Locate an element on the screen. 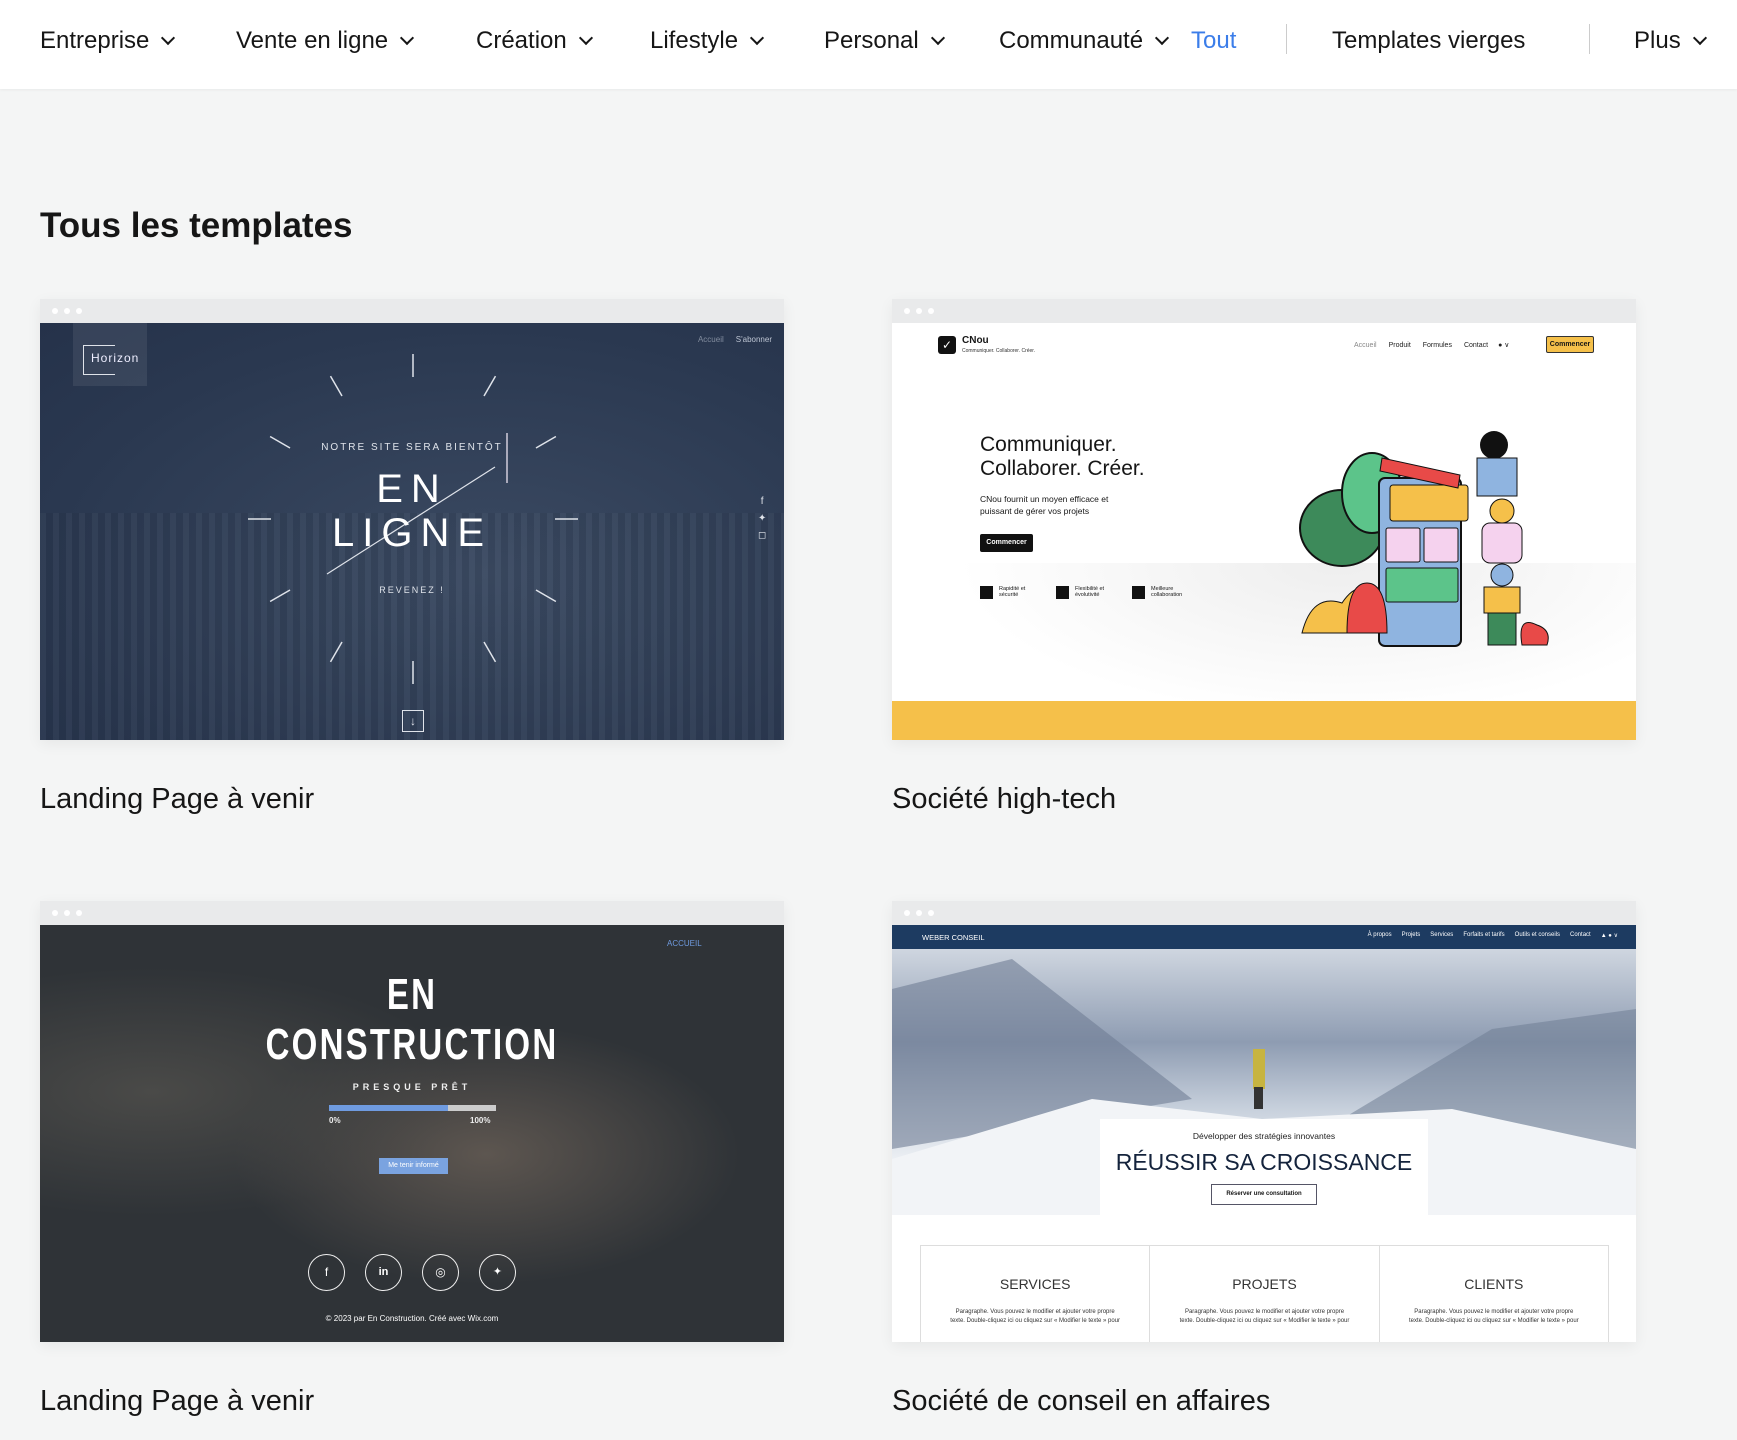  nav-plus: Plus is located at coordinates (1670, 41).